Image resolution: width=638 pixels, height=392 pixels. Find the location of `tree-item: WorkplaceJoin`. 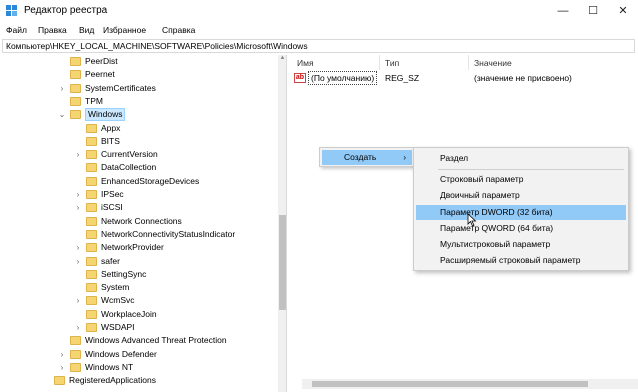

tree-item: WorkplaceJoin is located at coordinates (139, 314).